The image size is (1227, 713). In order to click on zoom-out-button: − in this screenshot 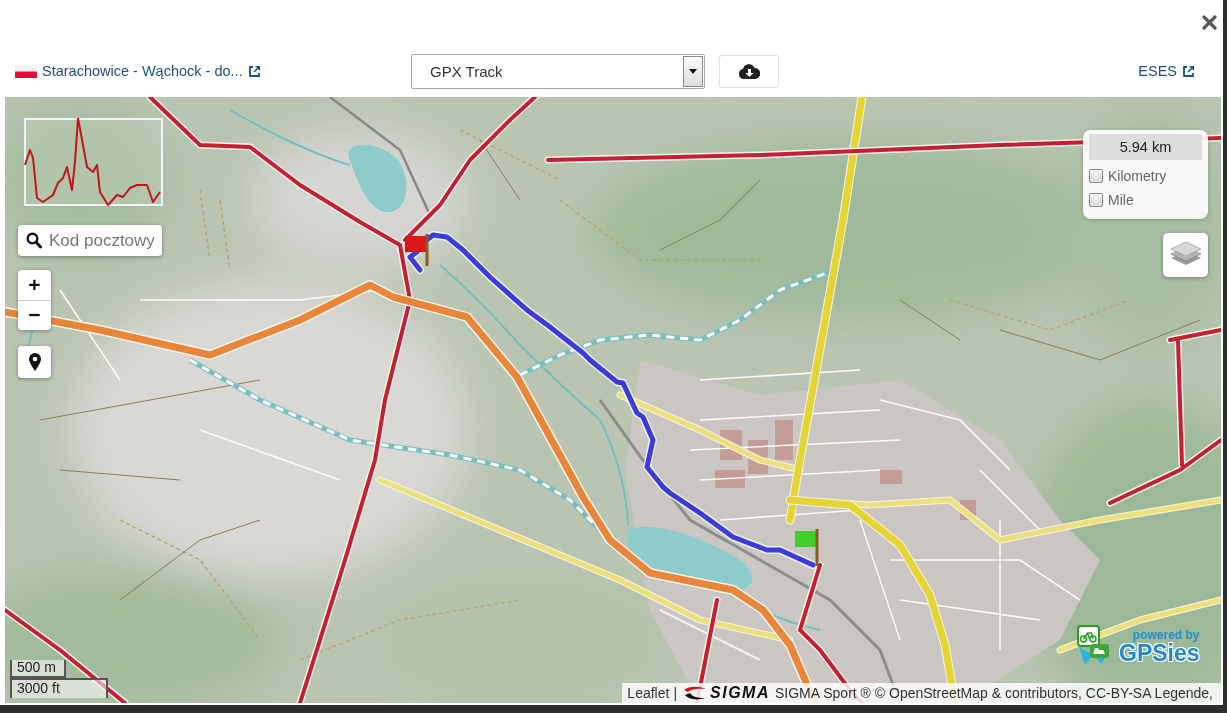, I will do `click(34, 314)`.